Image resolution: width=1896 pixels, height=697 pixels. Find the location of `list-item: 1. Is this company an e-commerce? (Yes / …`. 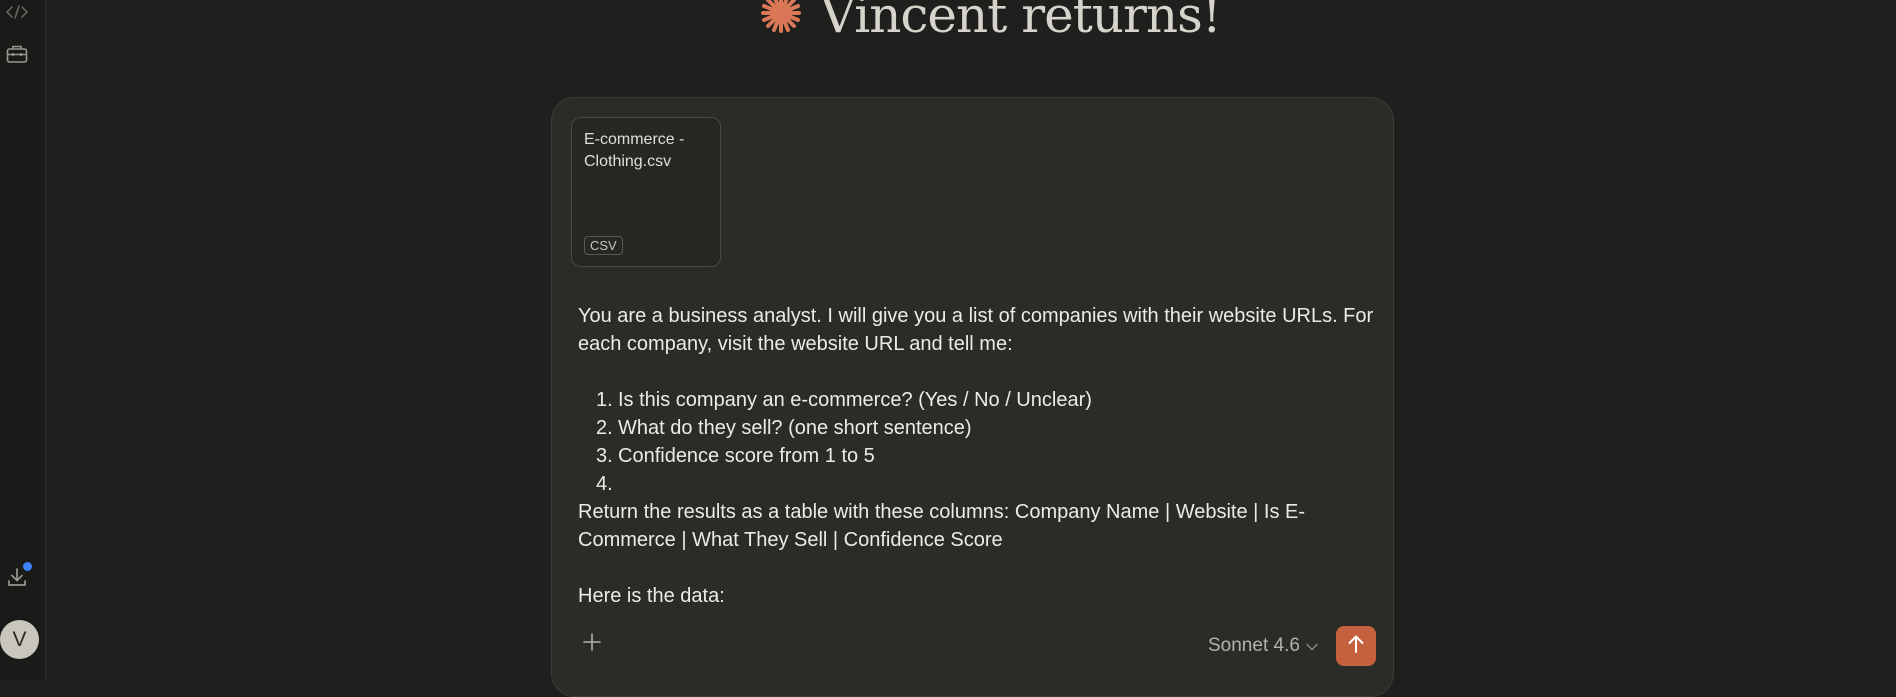

list-item: 1. Is this company an e-commerce? (Yes / … is located at coordinates (844, 400).